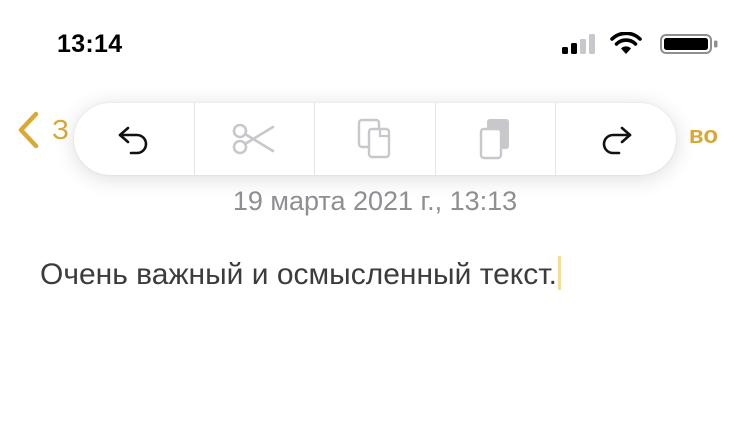  I want to click on undo-button, so click(134, 139).